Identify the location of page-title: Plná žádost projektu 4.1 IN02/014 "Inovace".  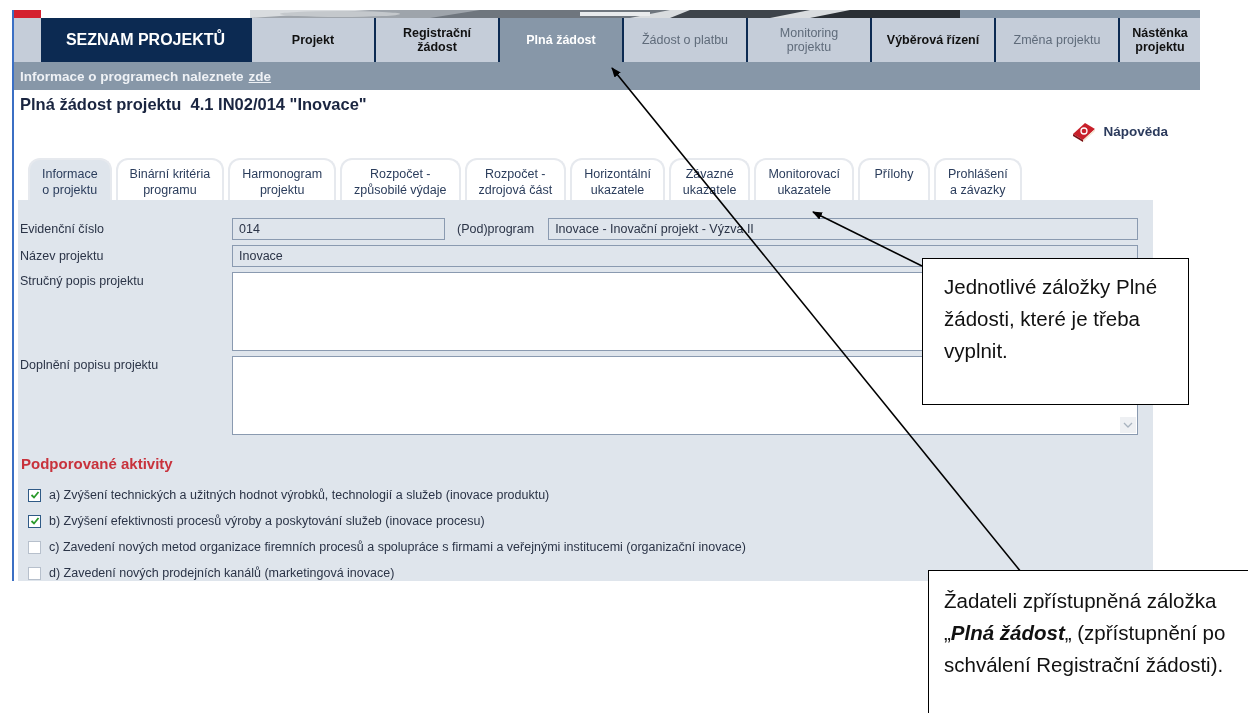
(194, 104).